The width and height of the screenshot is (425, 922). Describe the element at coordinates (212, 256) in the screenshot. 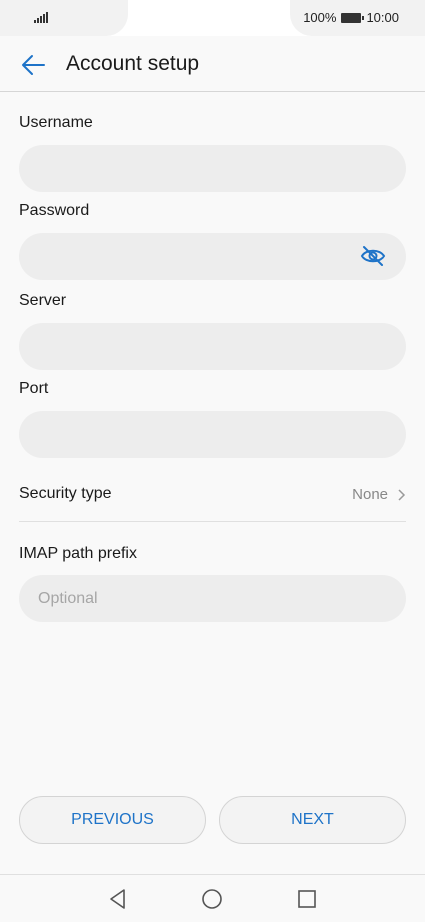

I see `password-field` at that location.